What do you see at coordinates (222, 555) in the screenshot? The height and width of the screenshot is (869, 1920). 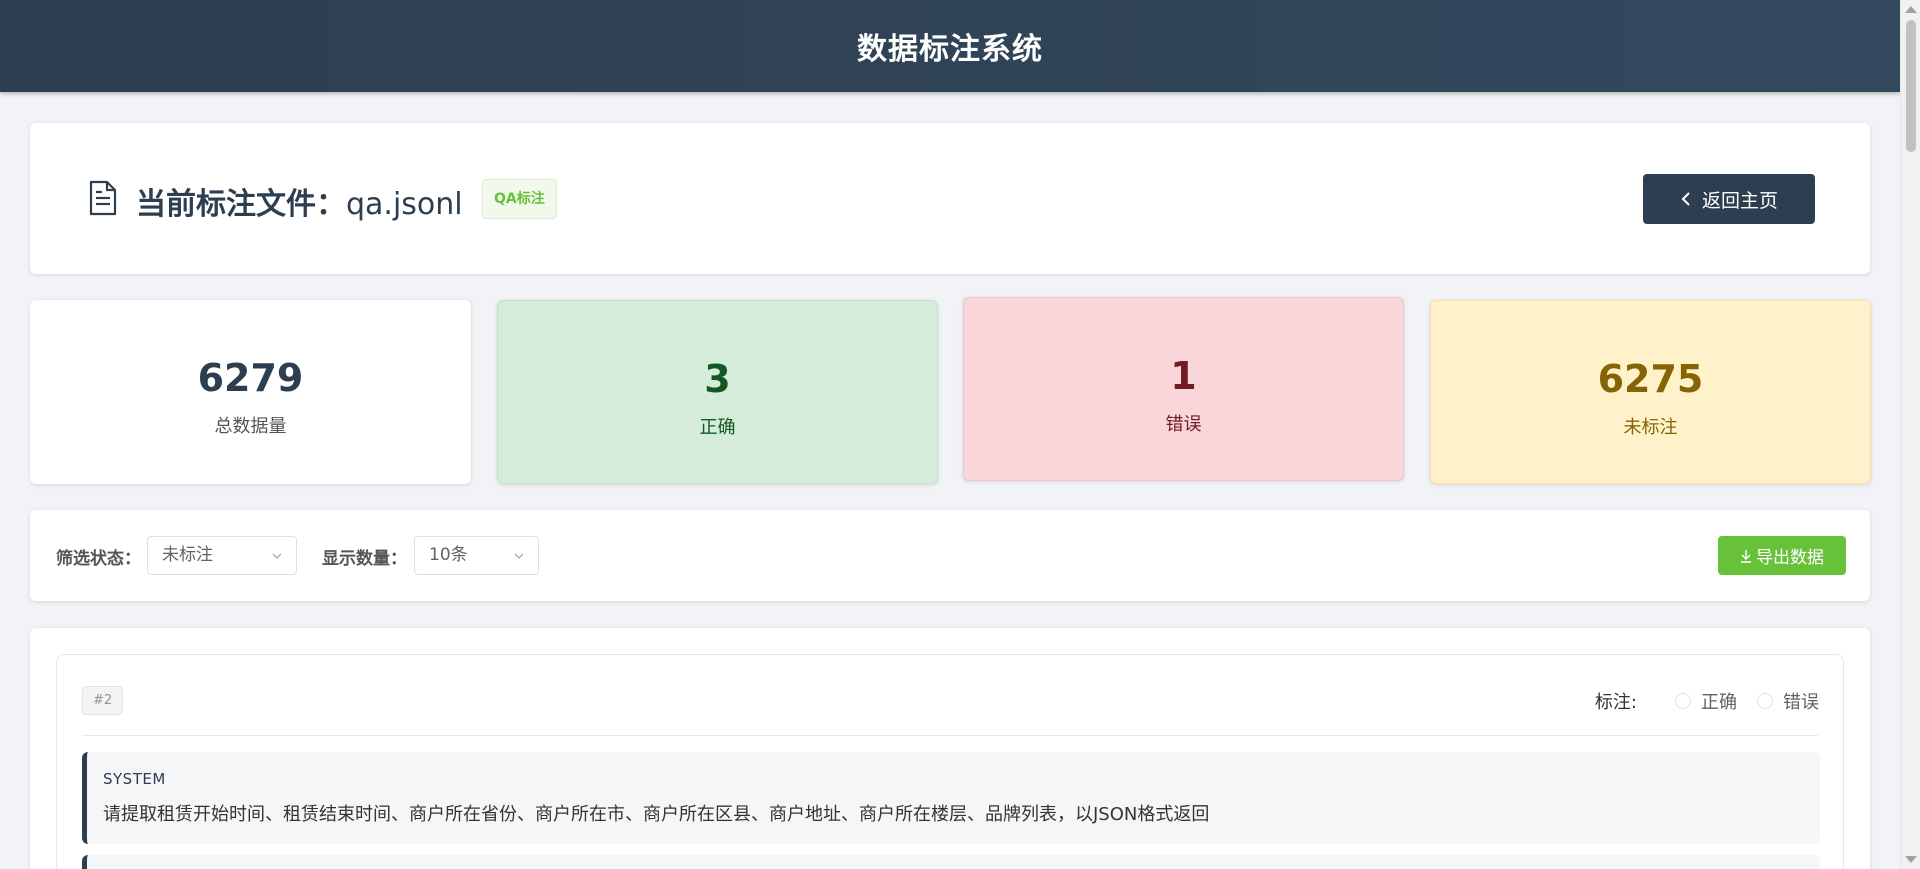 I see `status-filter-select: 未标注` at bounding box center [222, 555].